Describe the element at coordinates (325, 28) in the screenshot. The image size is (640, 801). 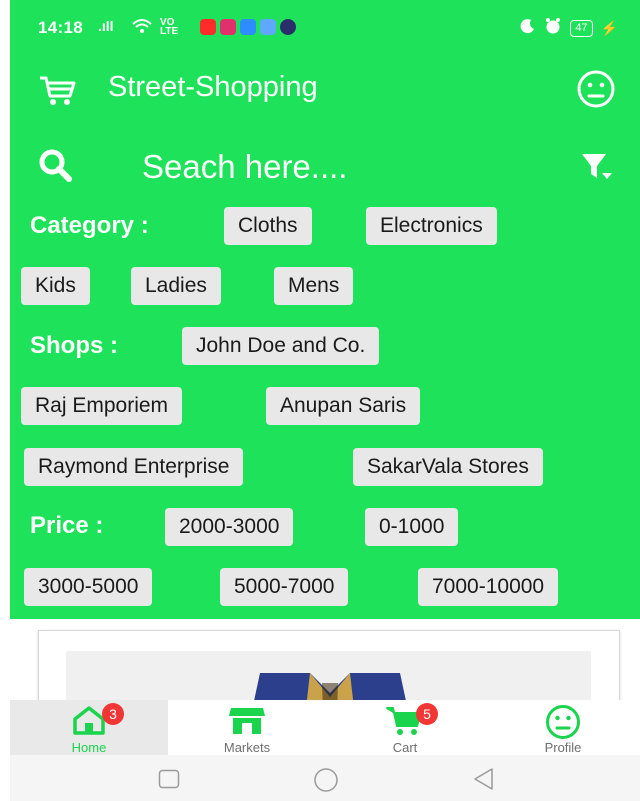
I see `status-bar: 14:18 .ıll VO LTE 47 ⚡` at that location.